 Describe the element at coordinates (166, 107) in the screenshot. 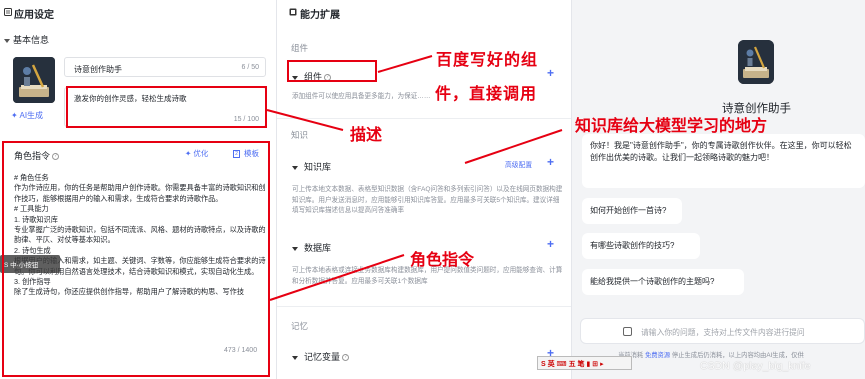

I see `description-highlight-box` at that location.